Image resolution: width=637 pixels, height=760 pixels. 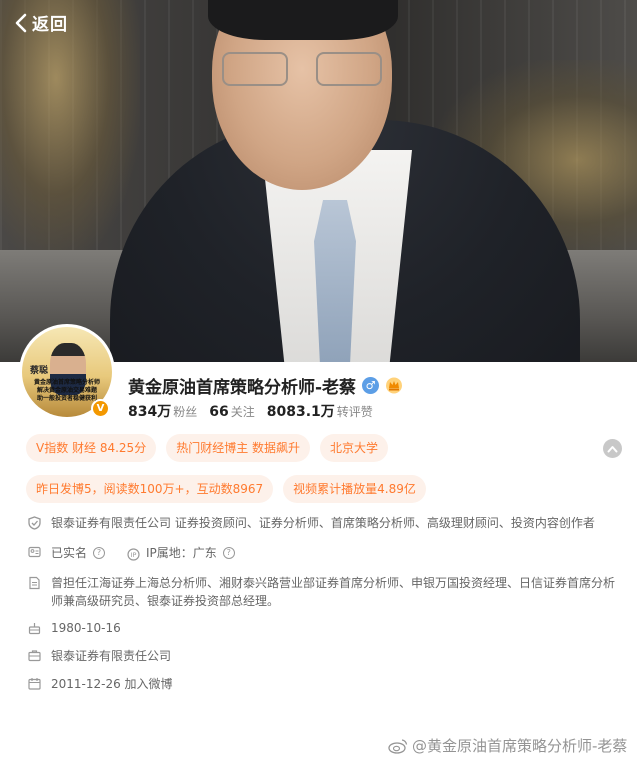 What do you see at coordinates (323, 553) in the screenshot?
I see `info-identity: 已实名 ? IP IP属地：广东 ?` at bounding box center [323, 553].